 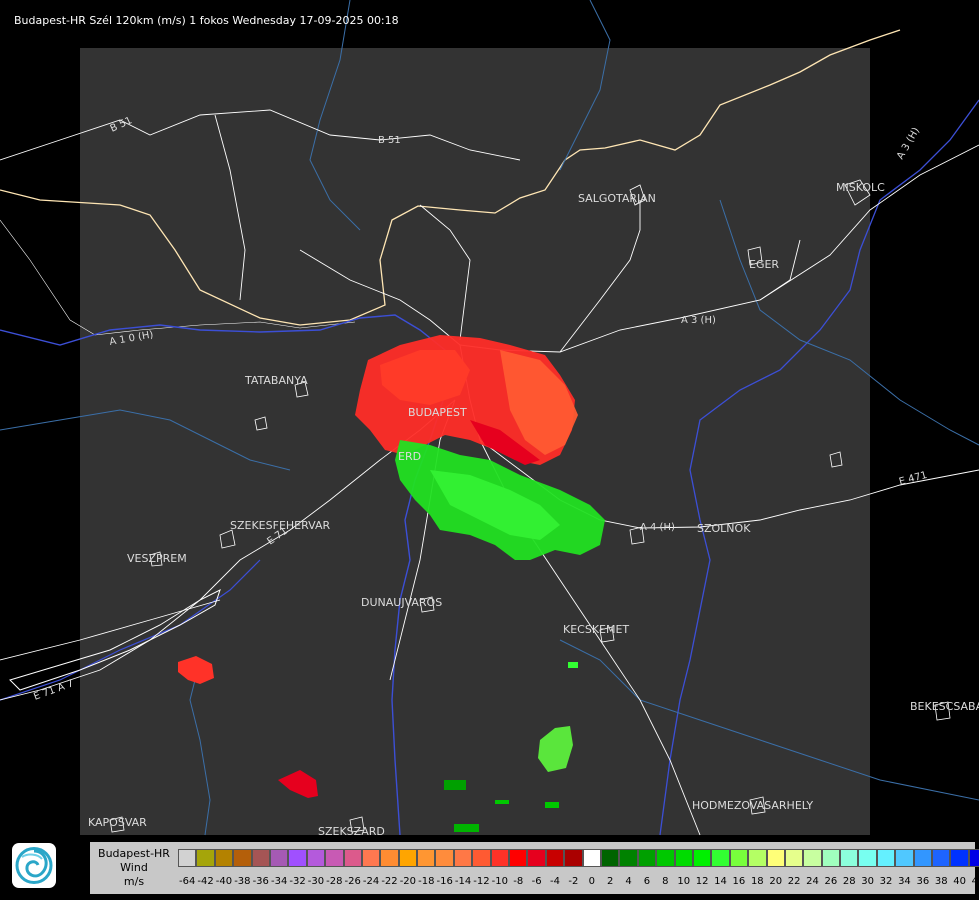 I want to click on city-label-miskolc: MISKOLC, so click(x=860, y=187).